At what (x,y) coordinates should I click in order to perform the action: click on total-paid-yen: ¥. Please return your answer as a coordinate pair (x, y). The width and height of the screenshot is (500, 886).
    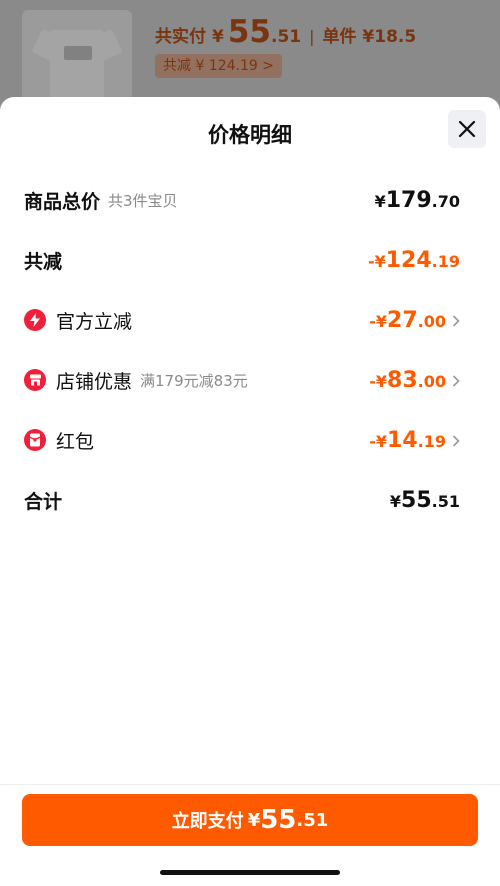
    Looking at the image, I should click on (218, 37).